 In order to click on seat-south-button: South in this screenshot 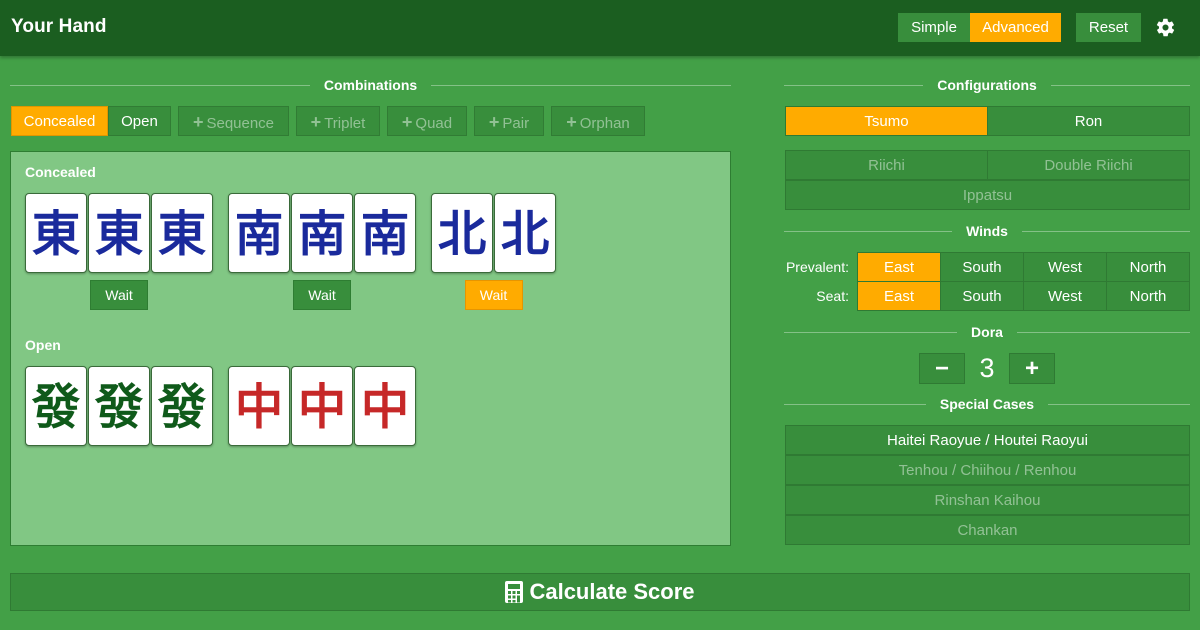, I will do `click(982, 296)`.